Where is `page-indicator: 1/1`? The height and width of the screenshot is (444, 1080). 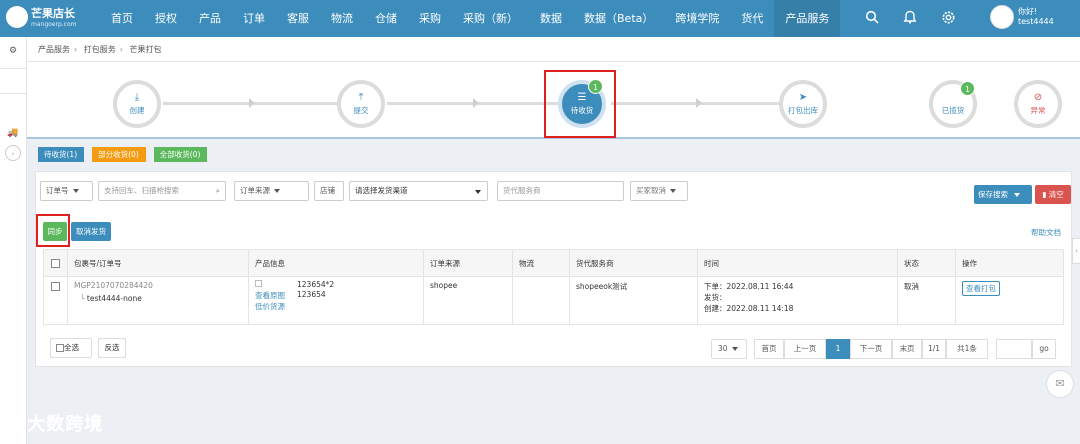
page-indicator: 1/1 is located at coordinates (934, 349).